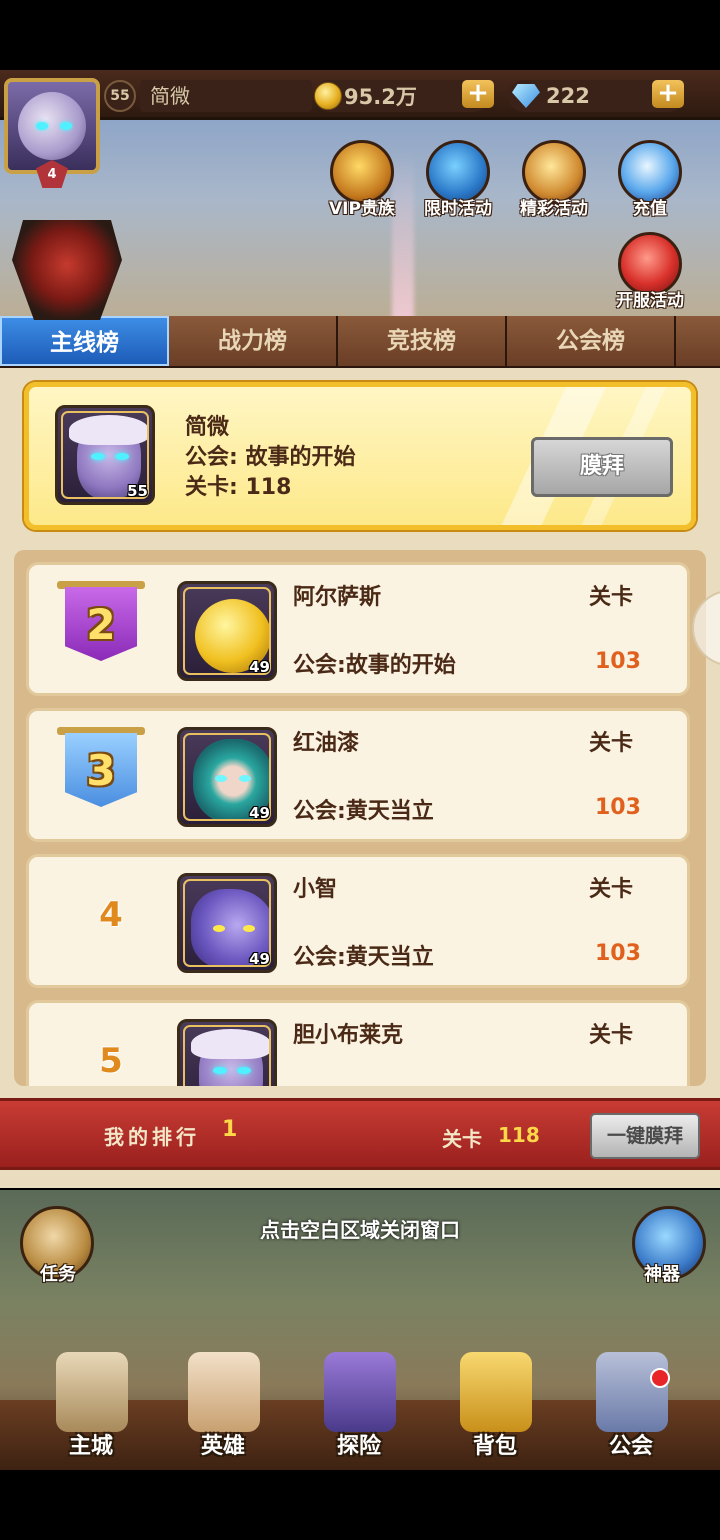 This screenshot has width=720, height=1540. Describe the element at coordinates (111, 1061) in the screenshot. I see `rank-number: 5` at that location.